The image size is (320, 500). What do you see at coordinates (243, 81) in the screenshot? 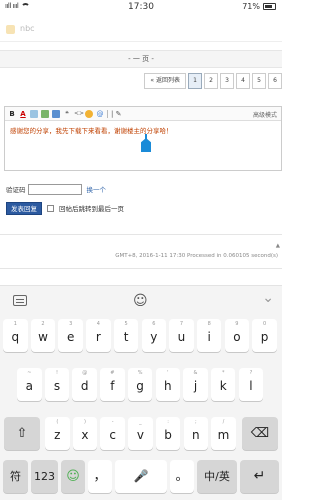
I see `page-button-4: 4` at bounding box center [243, 81].